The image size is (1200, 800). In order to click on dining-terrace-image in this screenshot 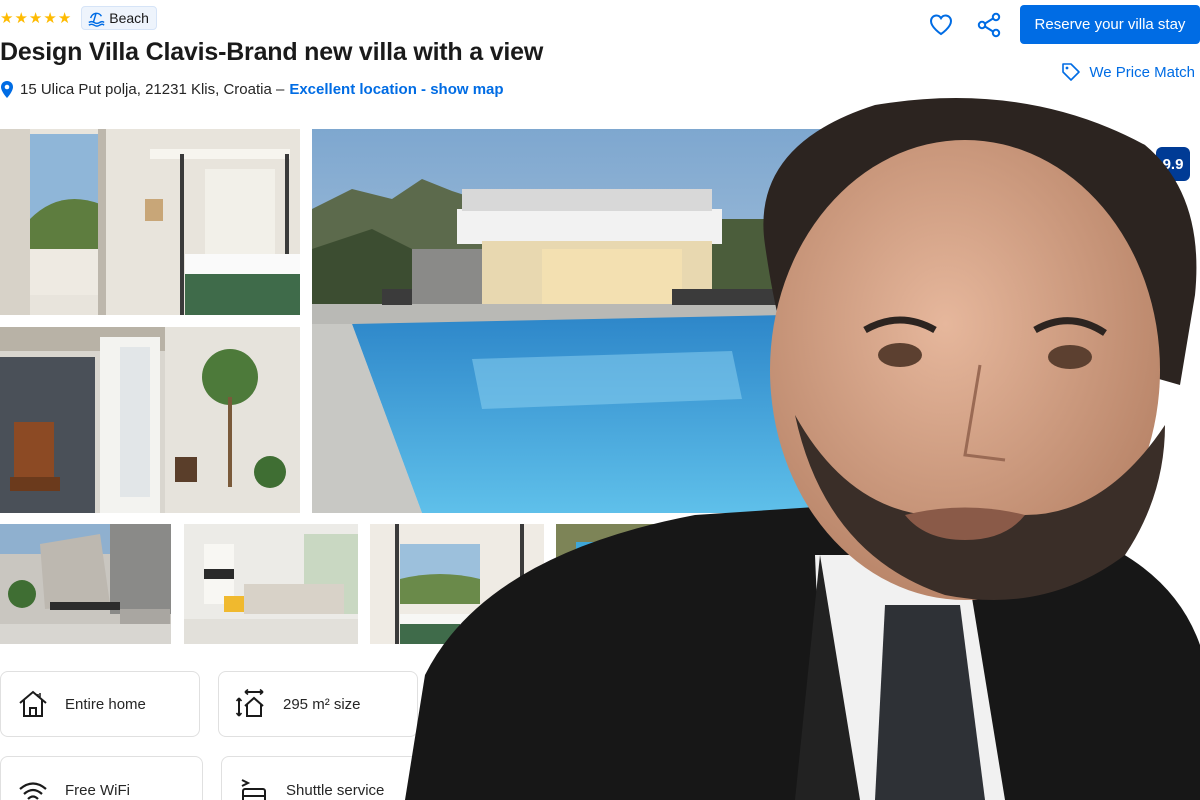, I will do `click(85, 584)`.